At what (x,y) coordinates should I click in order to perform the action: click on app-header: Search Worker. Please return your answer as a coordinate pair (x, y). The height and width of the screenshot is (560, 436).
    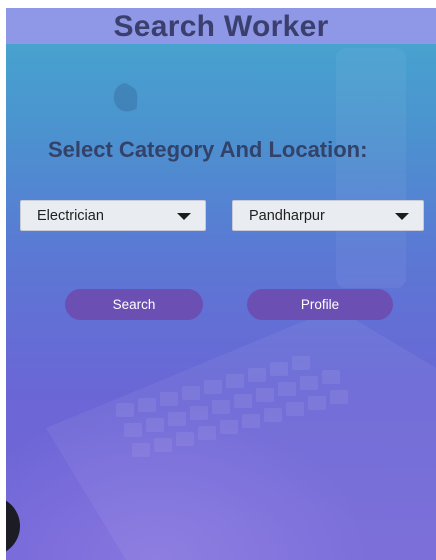
    Looking at the image, I should click on (221, 26).